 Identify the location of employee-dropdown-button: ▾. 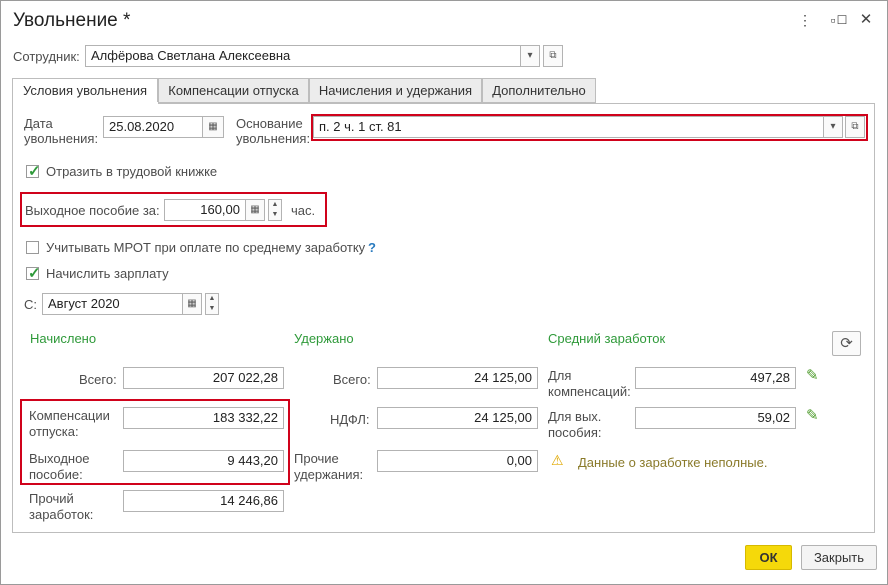
(530, 56).